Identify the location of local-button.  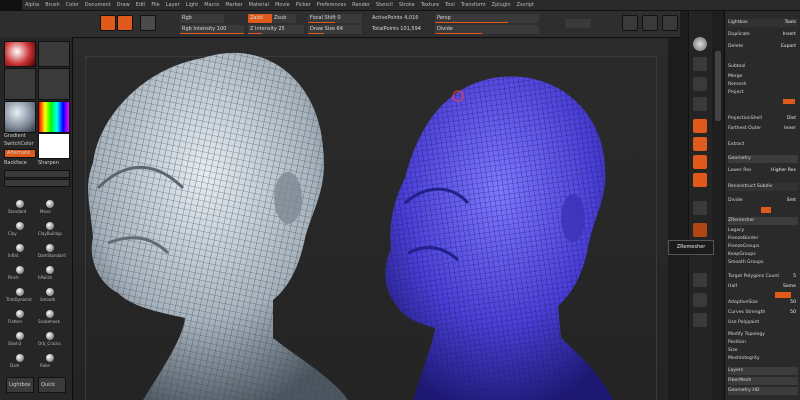
(700, 162).